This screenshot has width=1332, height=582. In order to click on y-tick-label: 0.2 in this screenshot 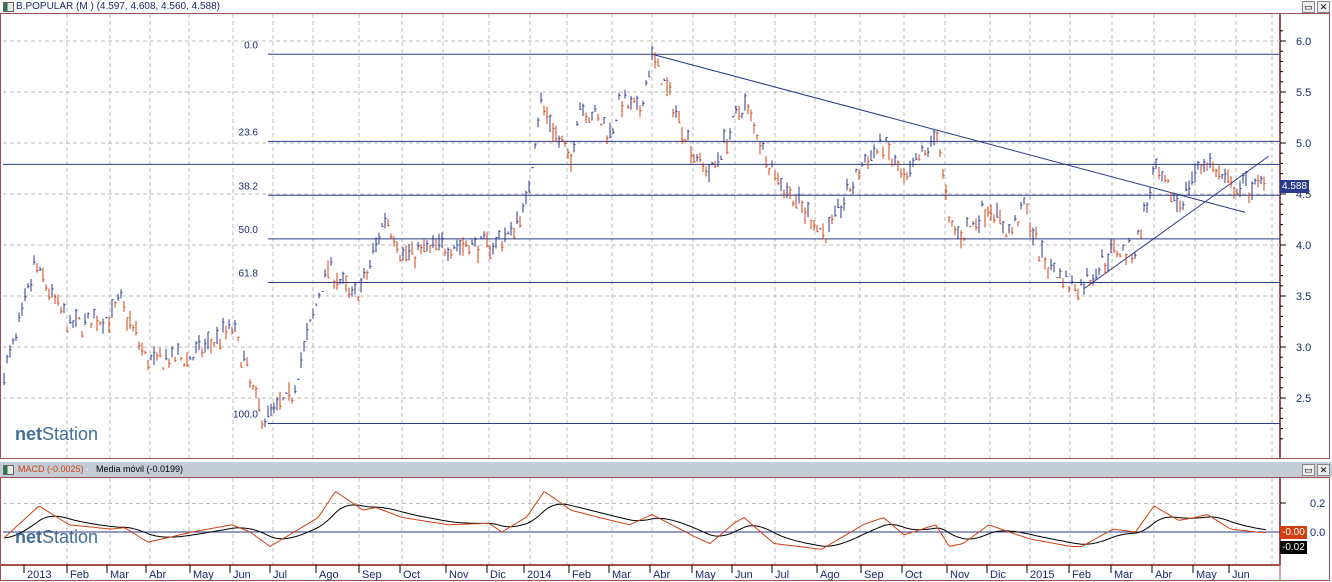, I will do `click(1317, 504)`.